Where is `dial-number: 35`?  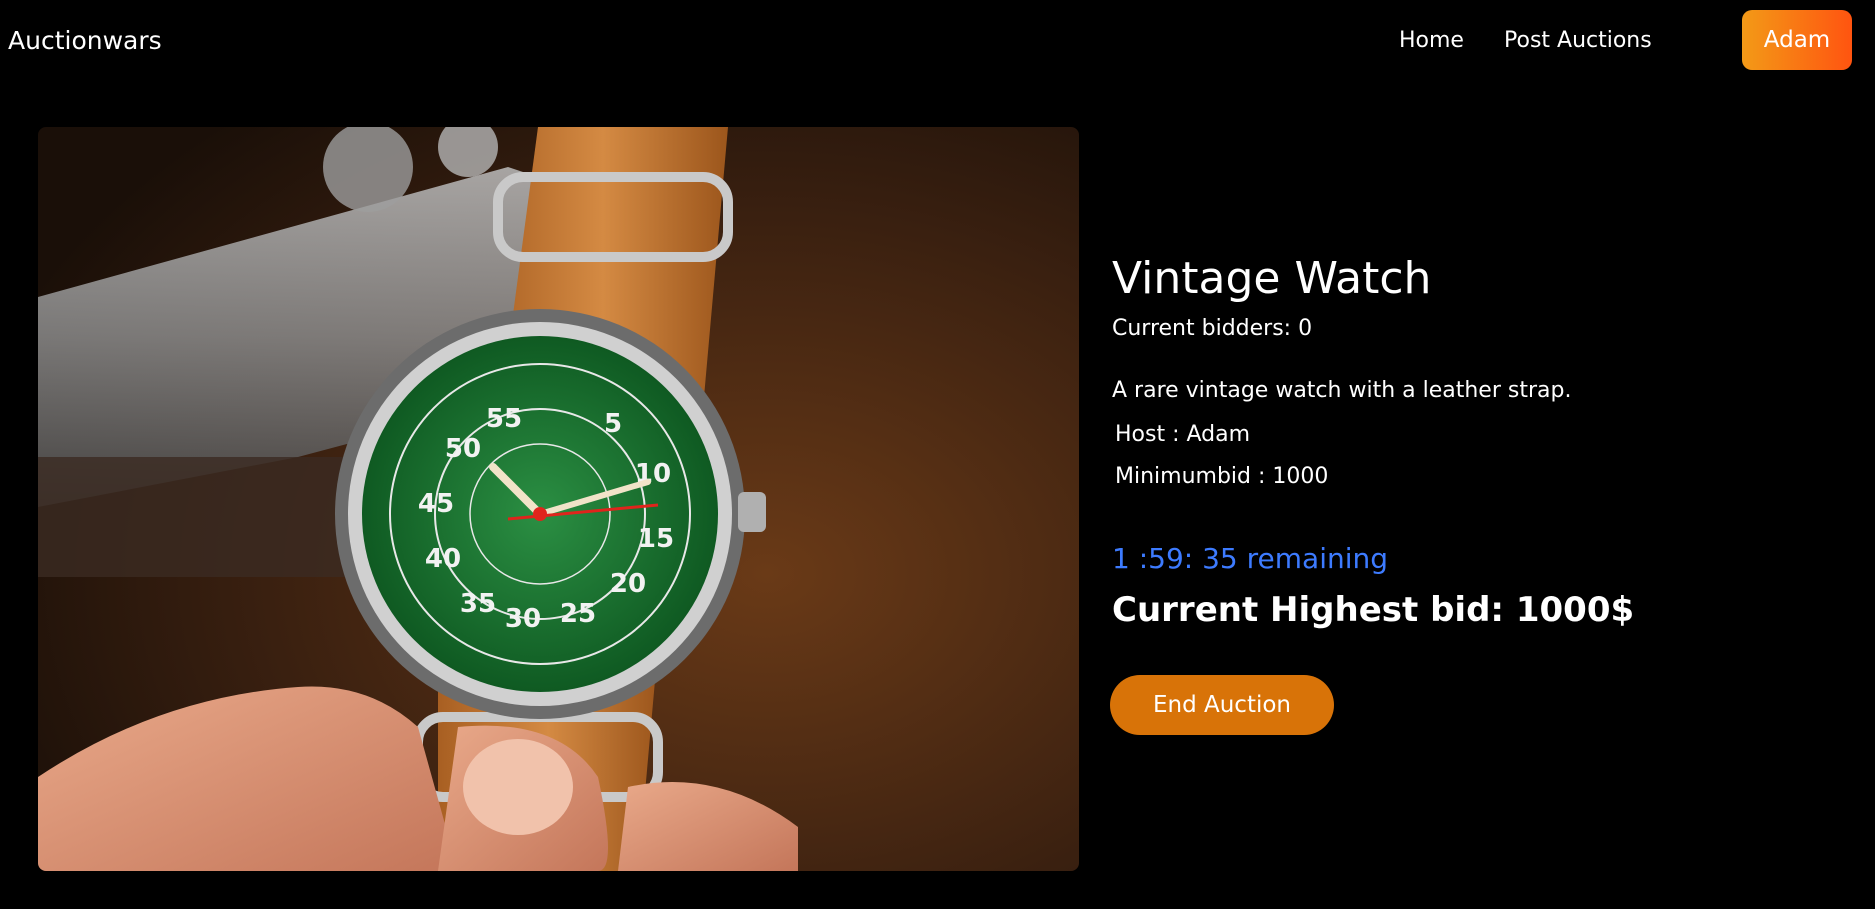
dial-number: 35 is located at coordinates (478, 604).